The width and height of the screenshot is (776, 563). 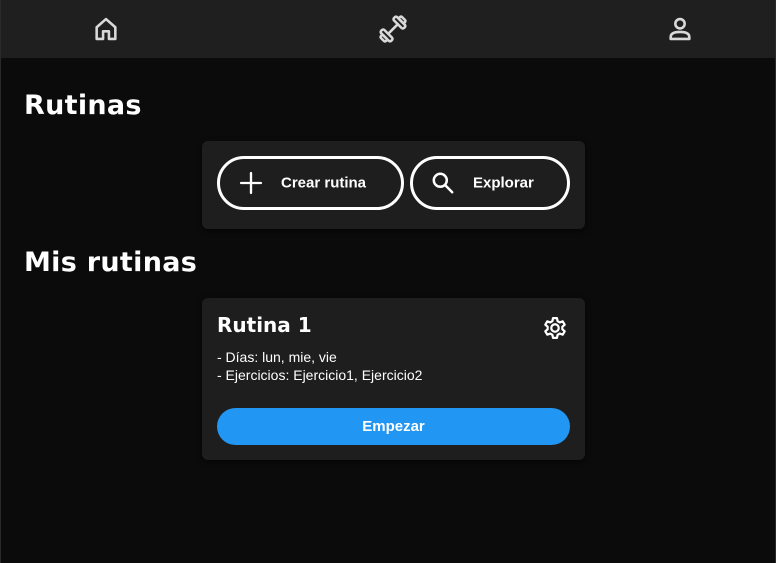 I want to click on plus-icon, so click(x=251, y=183).